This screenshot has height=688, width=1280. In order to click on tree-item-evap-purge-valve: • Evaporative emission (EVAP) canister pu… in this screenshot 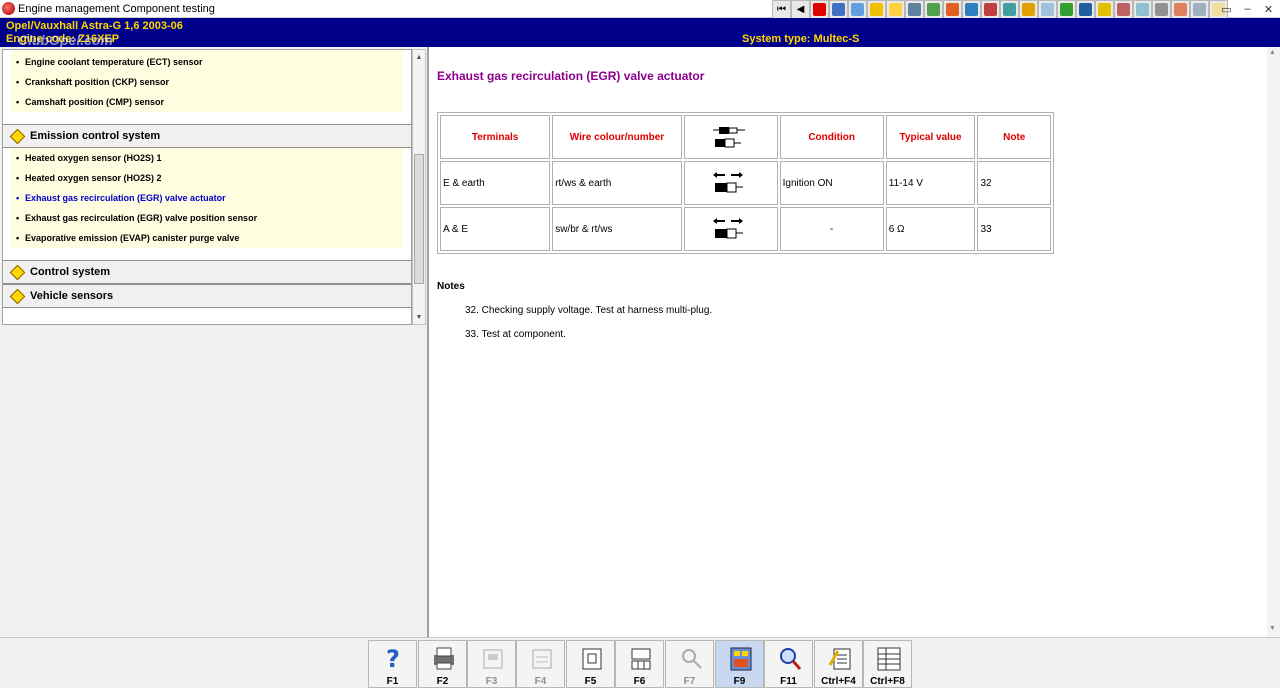, I will do `click(127, 238)`.